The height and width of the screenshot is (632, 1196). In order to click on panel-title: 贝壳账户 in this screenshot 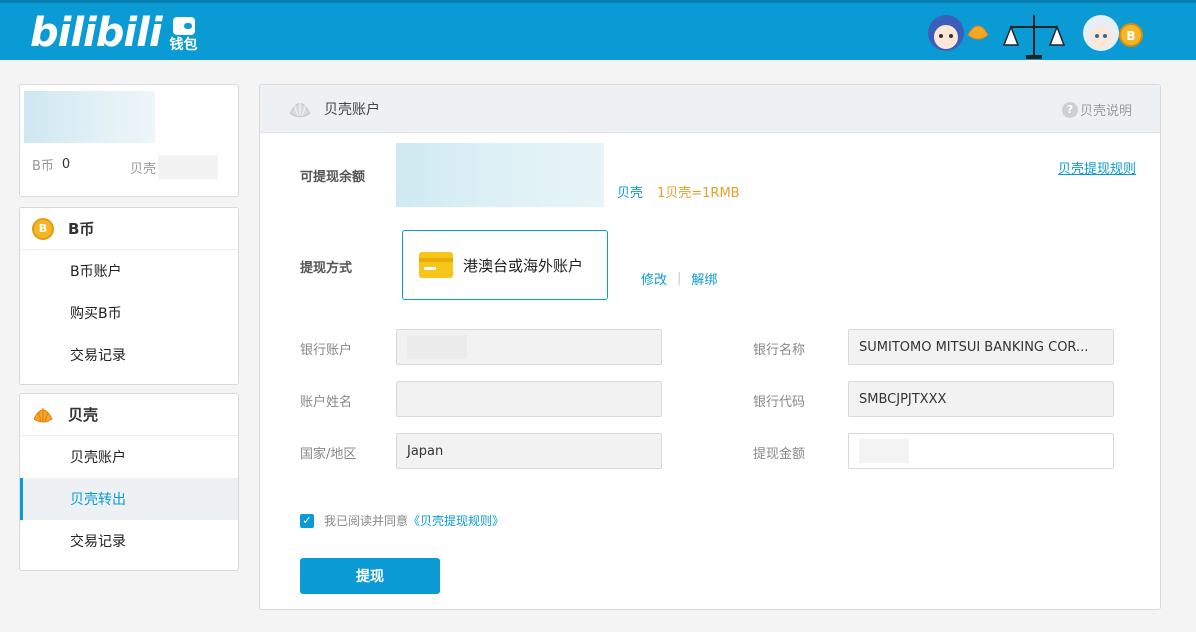, I will do `click(352, 109)`.